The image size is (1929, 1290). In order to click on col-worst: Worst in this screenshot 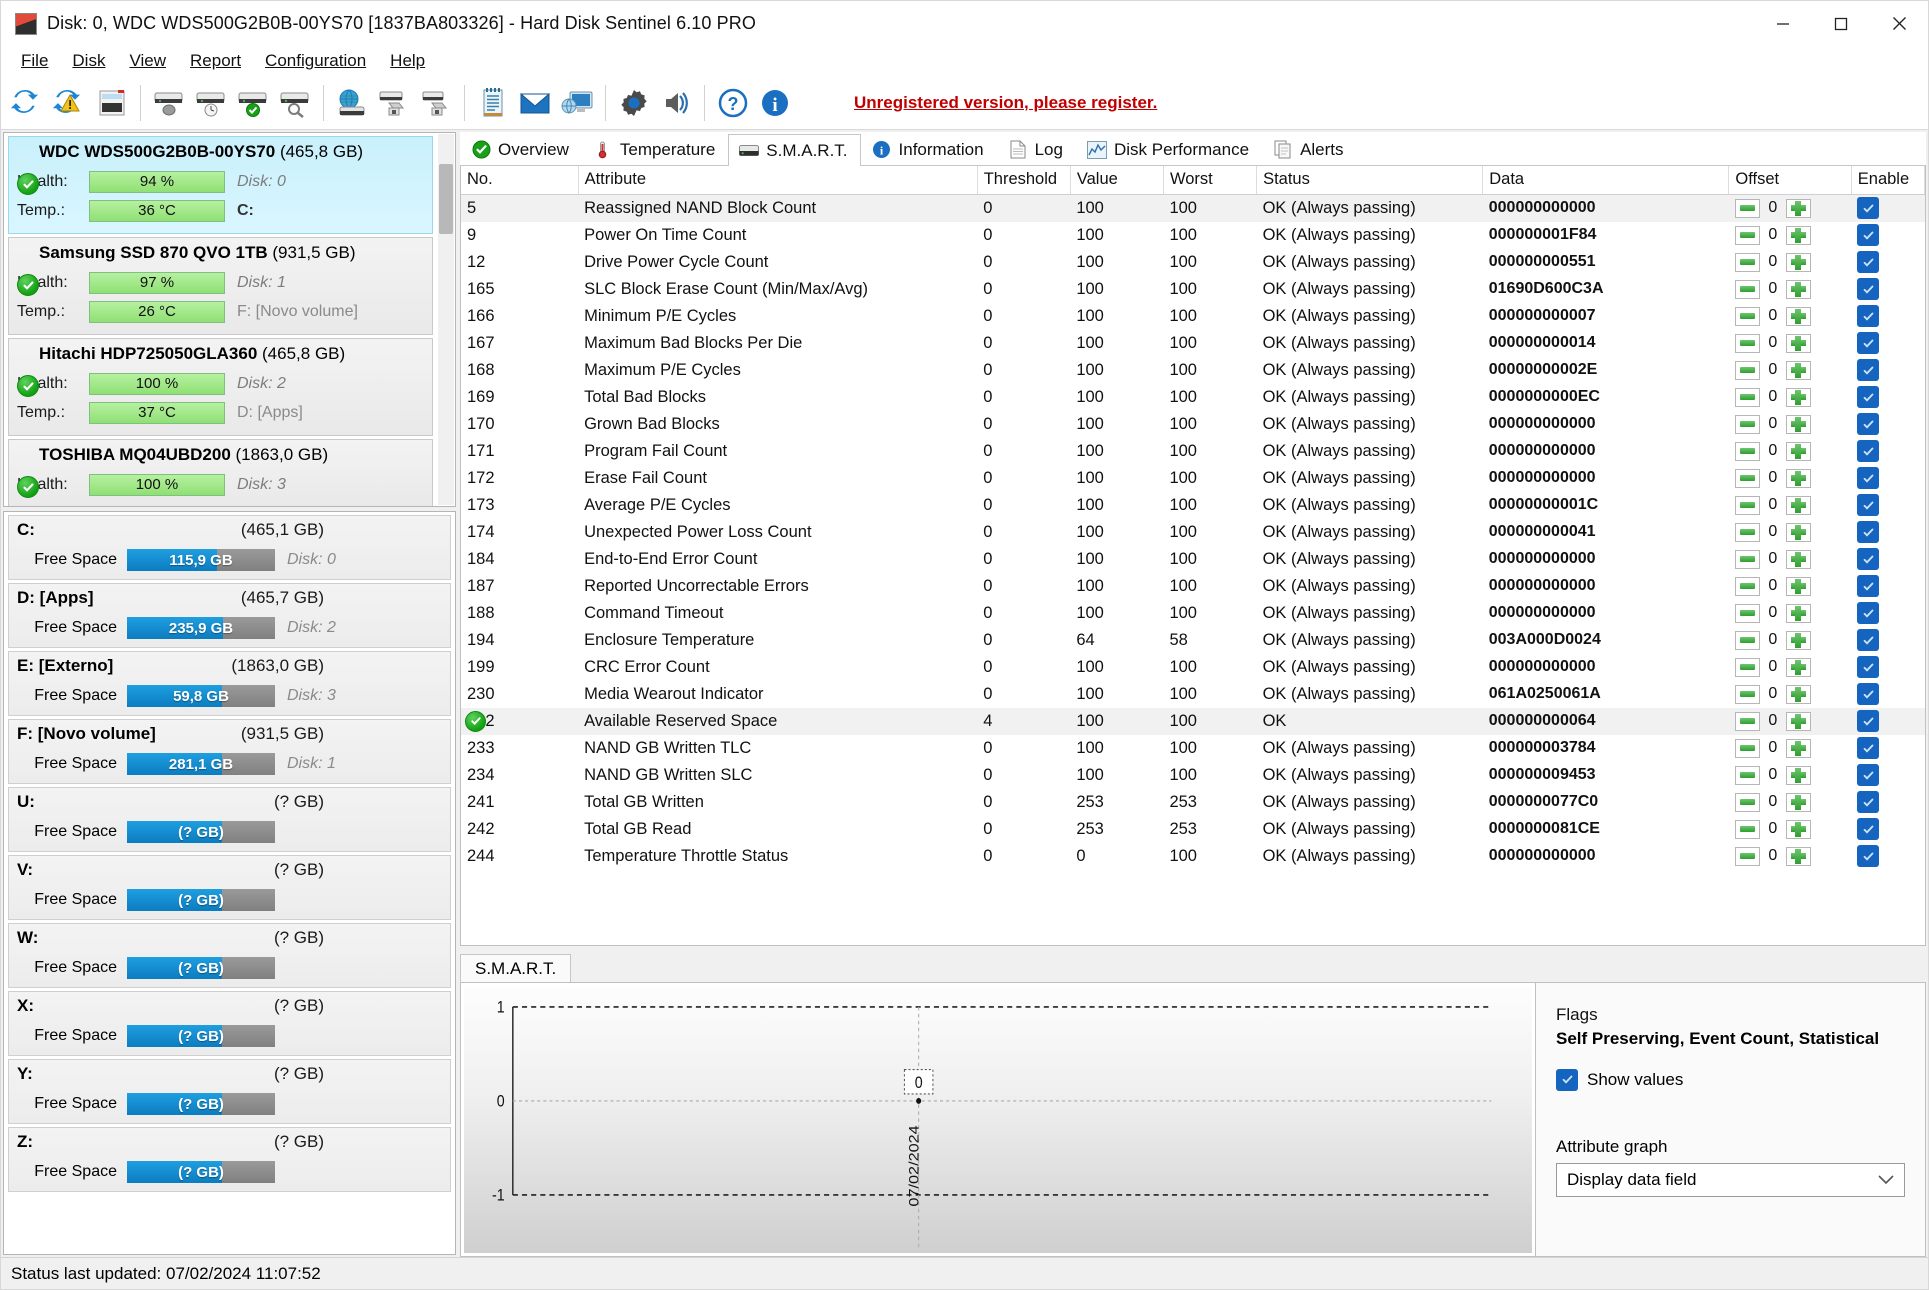, I will do `click(1210, 180)`.